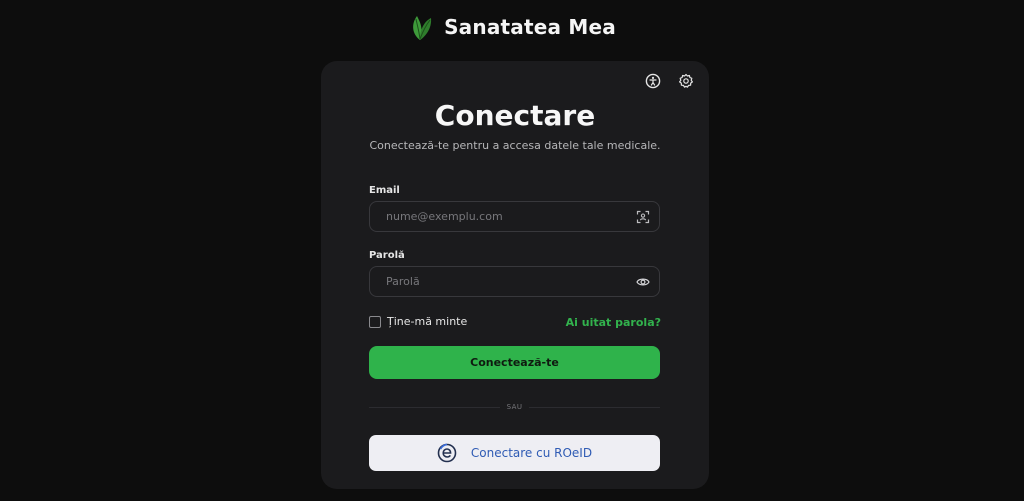 The width and height of the screenshot is (1024, 501). I want to click on forgot-password-link: Ai uitat parola?, so click(613, 322).